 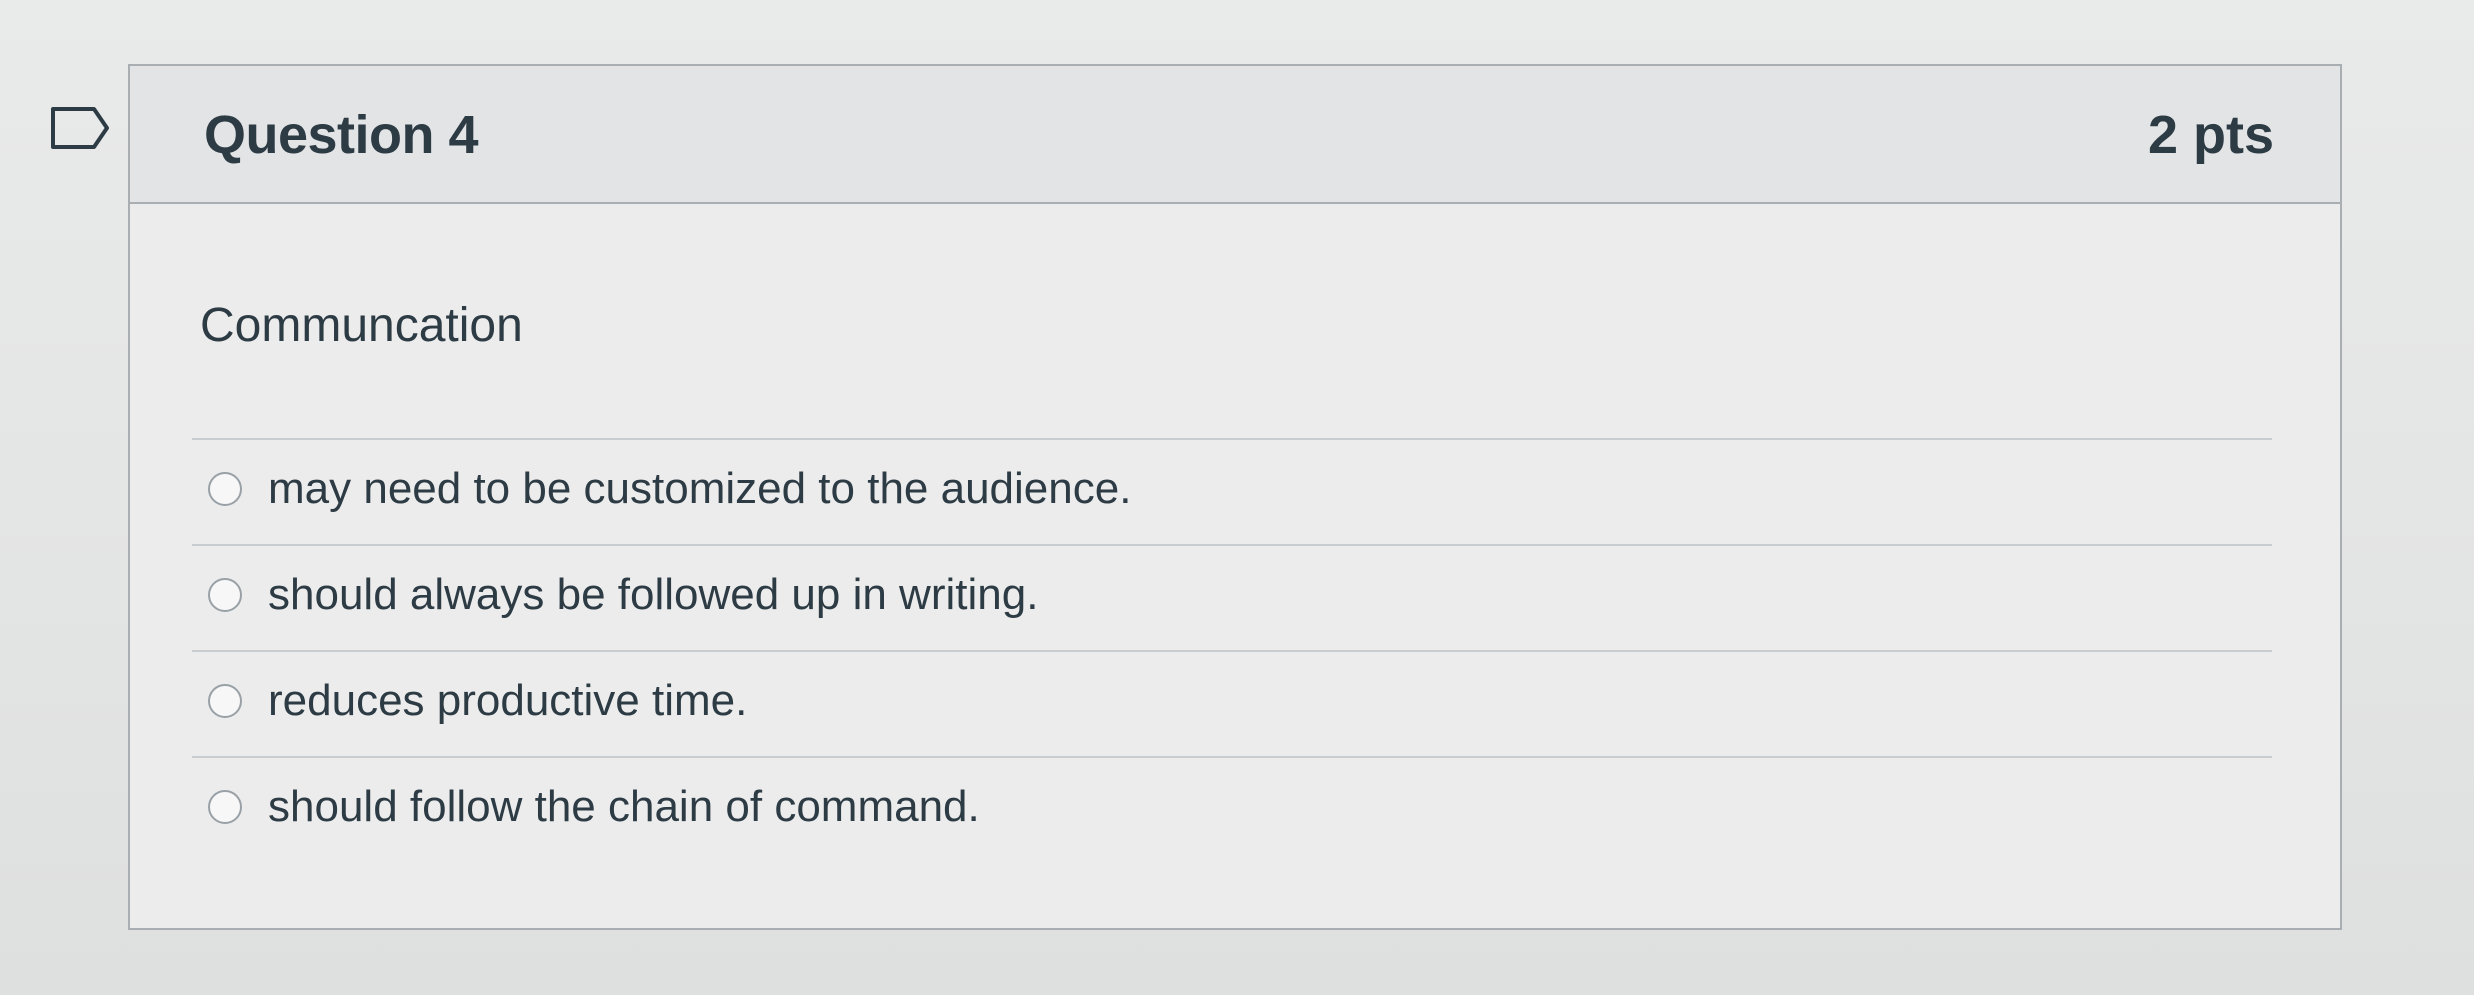 I want to click on flag-question-icon, so click(x=80, y=128).